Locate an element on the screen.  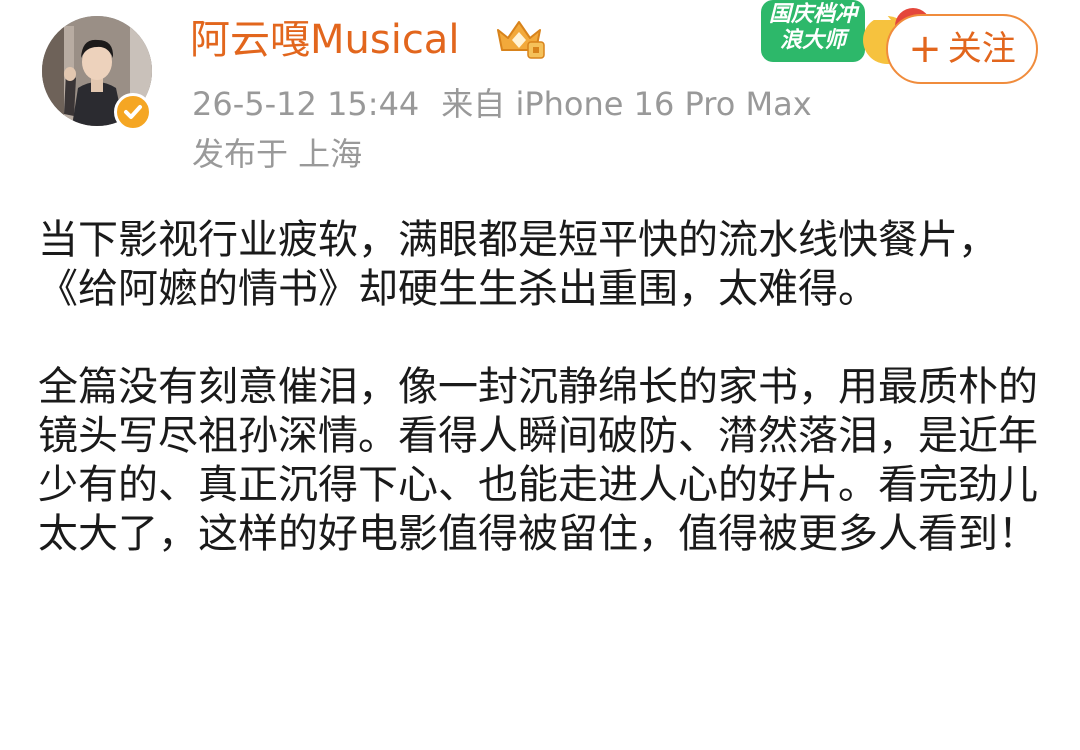
plus-icon: + is located at coordinates (925, 49).